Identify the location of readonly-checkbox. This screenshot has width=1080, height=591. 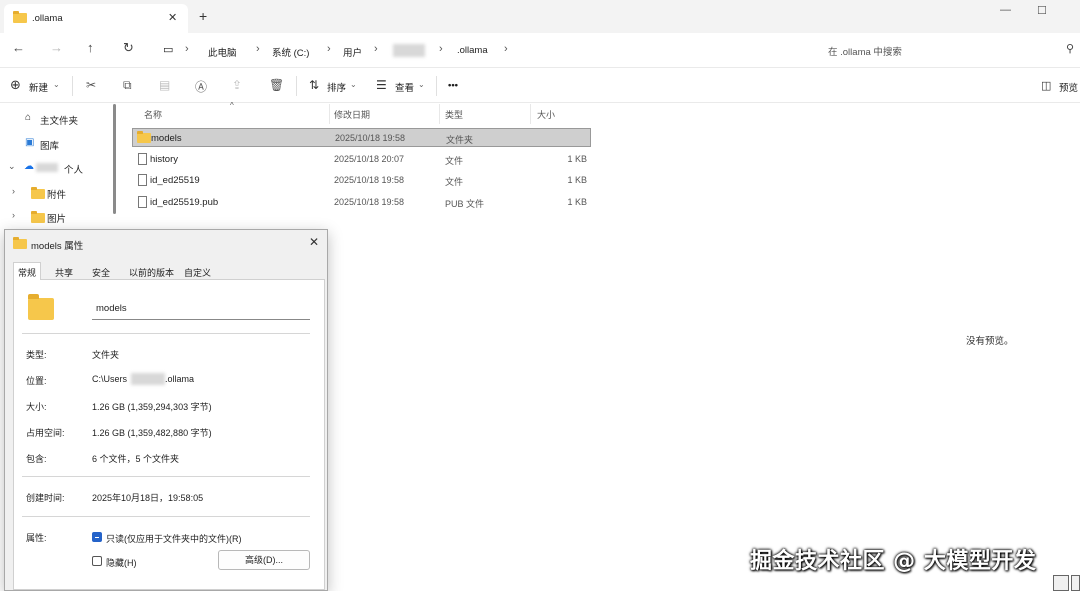
(97, 537).